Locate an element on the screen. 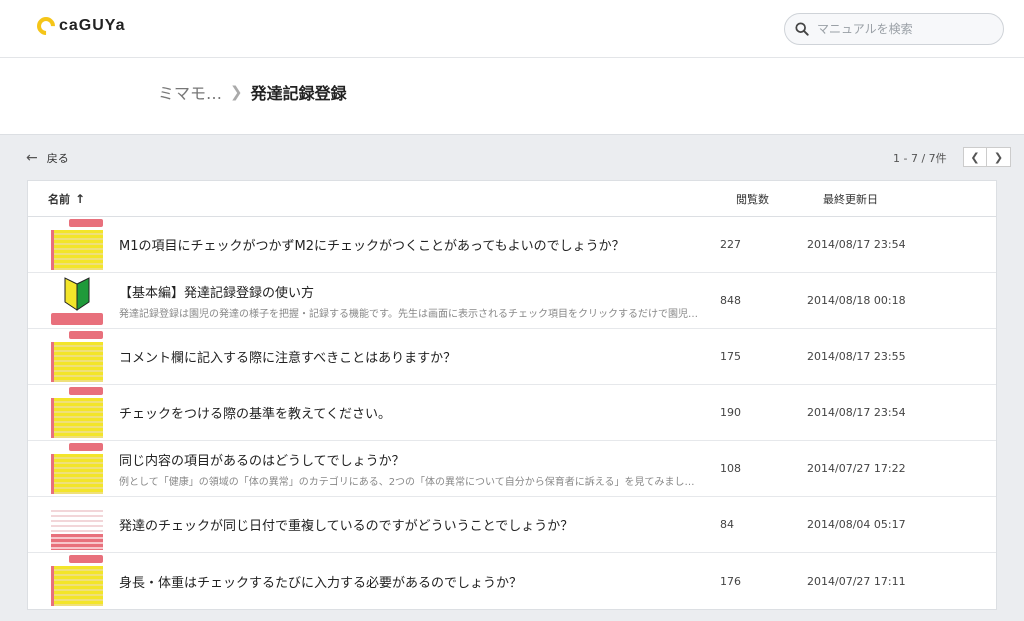 Image resolution: width=1024 pixels, height=621 pixels. row-updated: 2014/08/18 00:18 is located at coordinates (856, 300).